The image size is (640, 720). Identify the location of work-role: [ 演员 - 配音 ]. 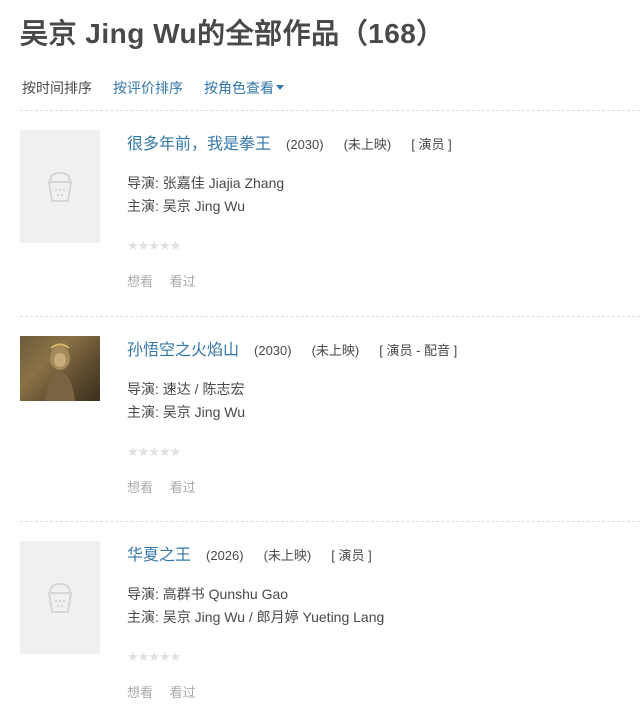
(418, 350).